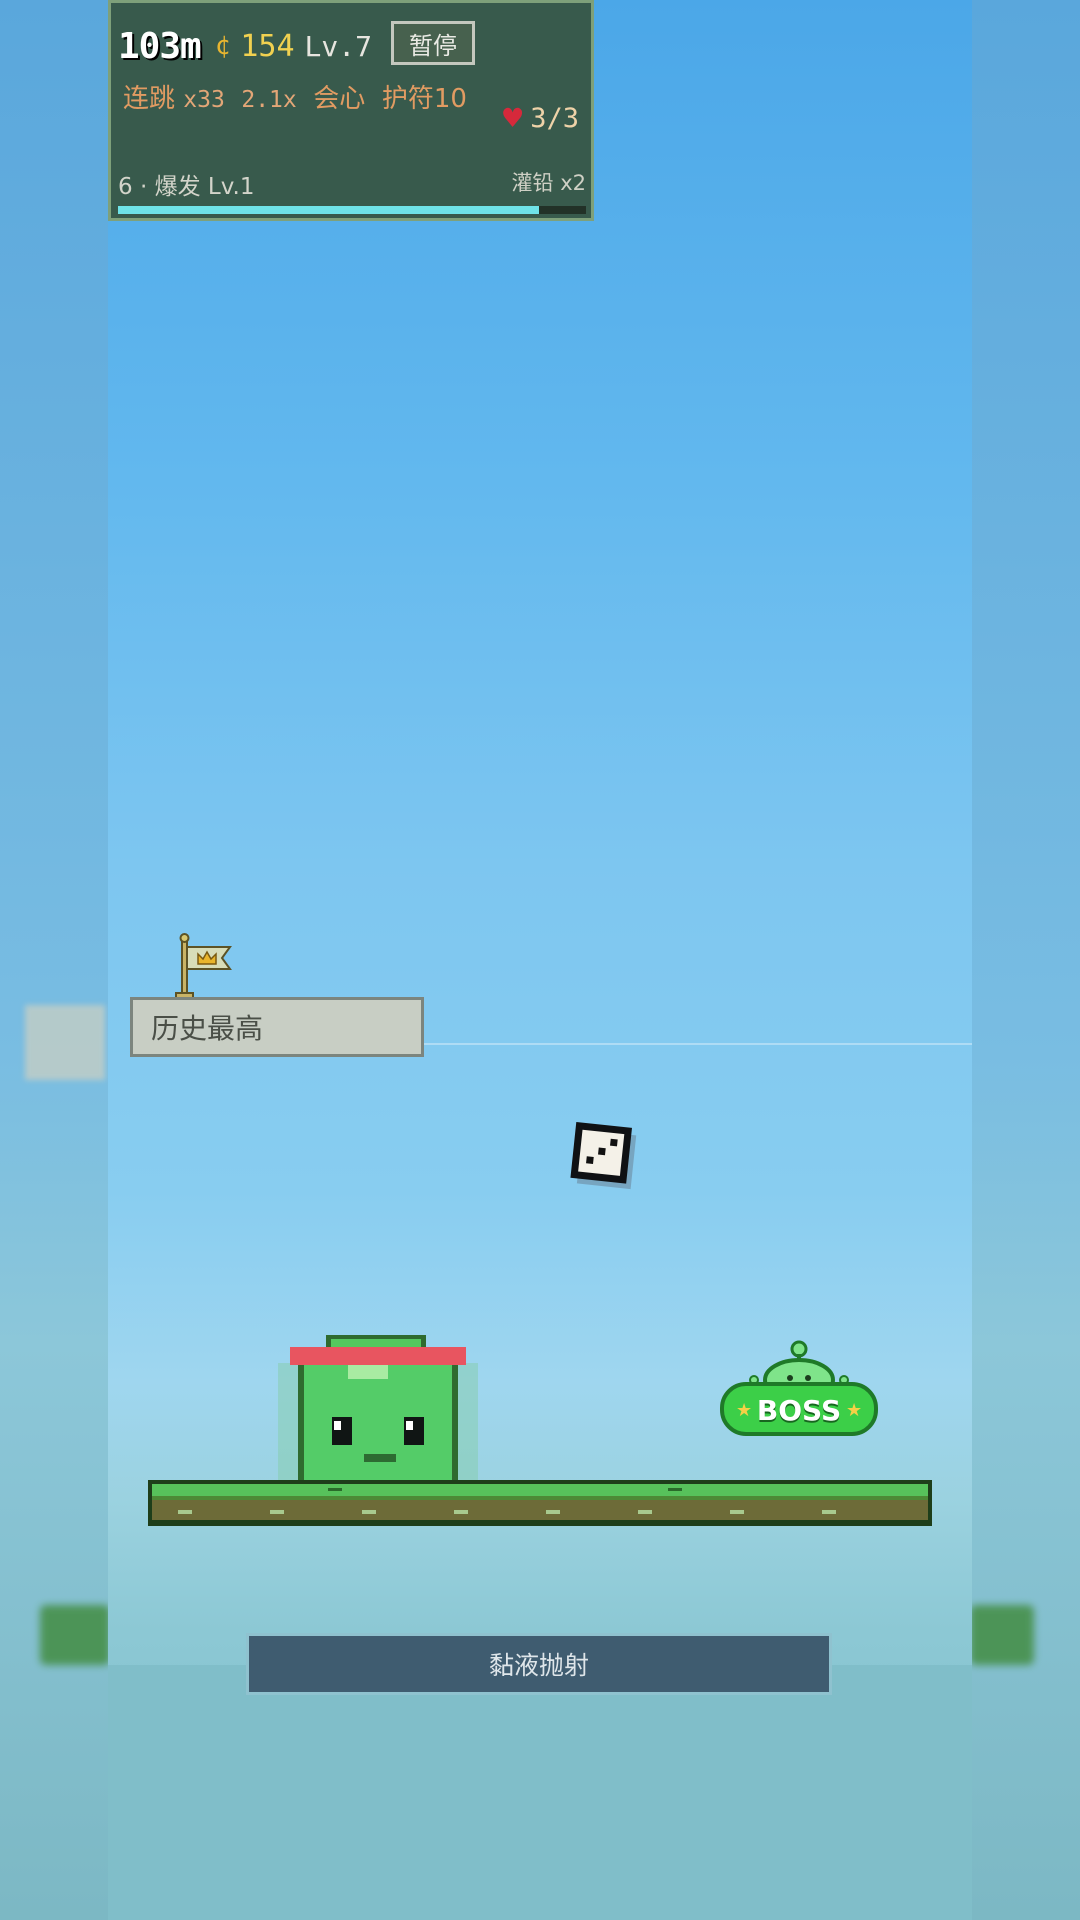 This screenshot has width=1080, height=1920. Describe the element at coordinates (698, 1044) in the screenshot. I see `best-height-line` at that location.